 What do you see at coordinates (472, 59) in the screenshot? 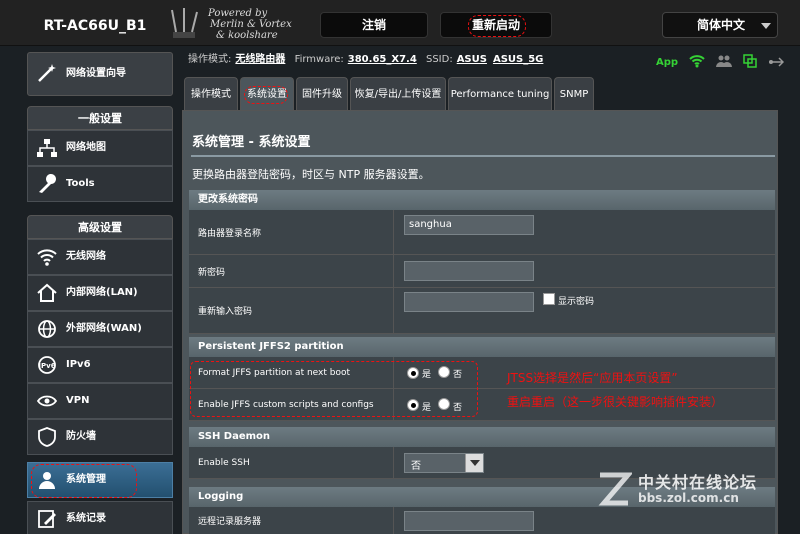
I see `ssid-24g-link: ASUS` at bounding box center [472, 59].